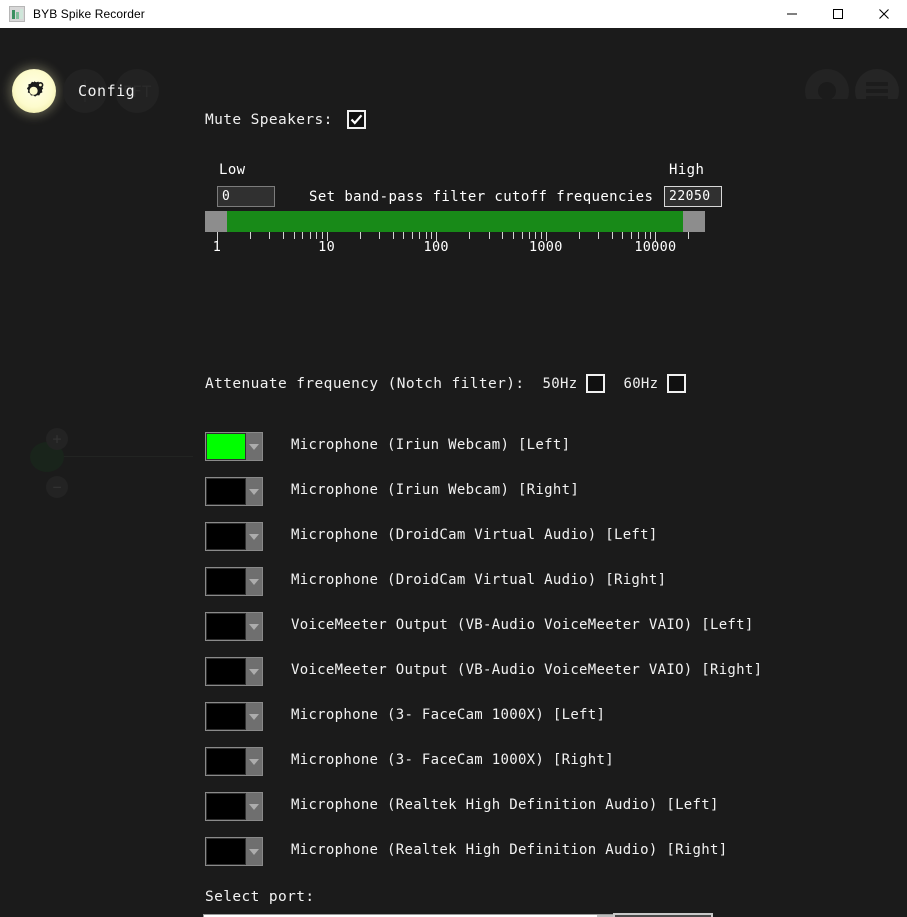 This screenshot has width=907, height=917. What do you see at coordinates (155, 459) in the screenshot?
I see `waveform-zoom-controls: + −` at bounding box center [155, 459].